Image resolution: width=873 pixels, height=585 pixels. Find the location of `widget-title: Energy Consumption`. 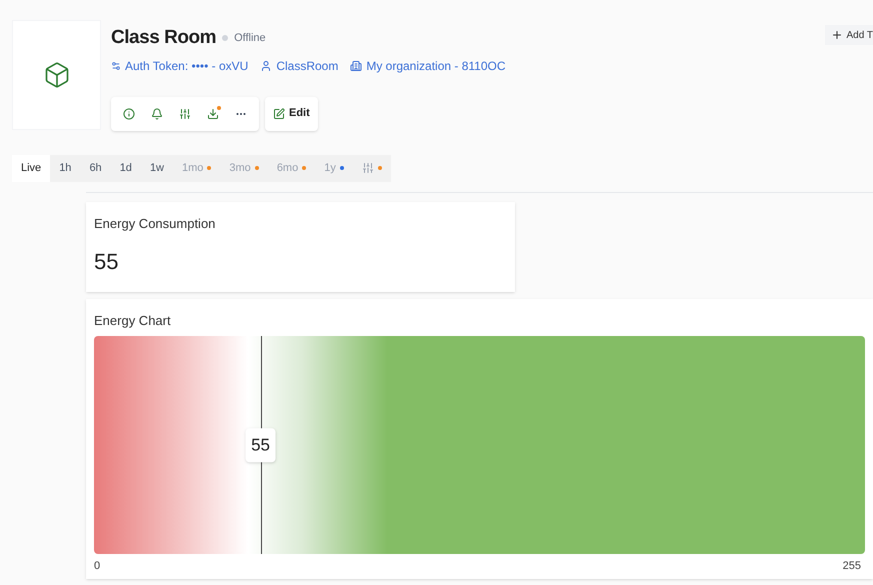

widget-title: Energy Consumption is located at coordinates (155, 223).